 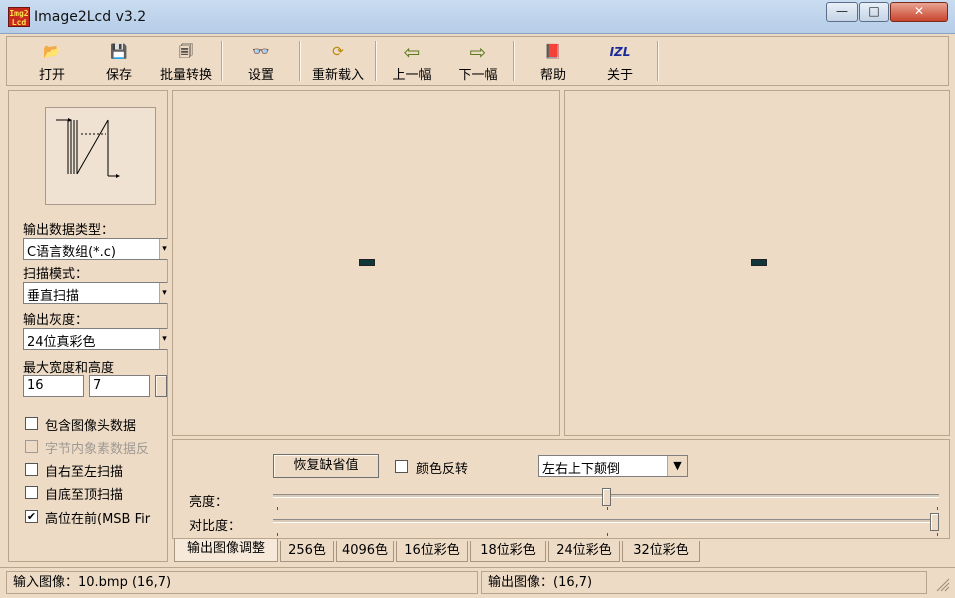 I want to click on help-button: 📕 帮助, so click(x=553, y=61).